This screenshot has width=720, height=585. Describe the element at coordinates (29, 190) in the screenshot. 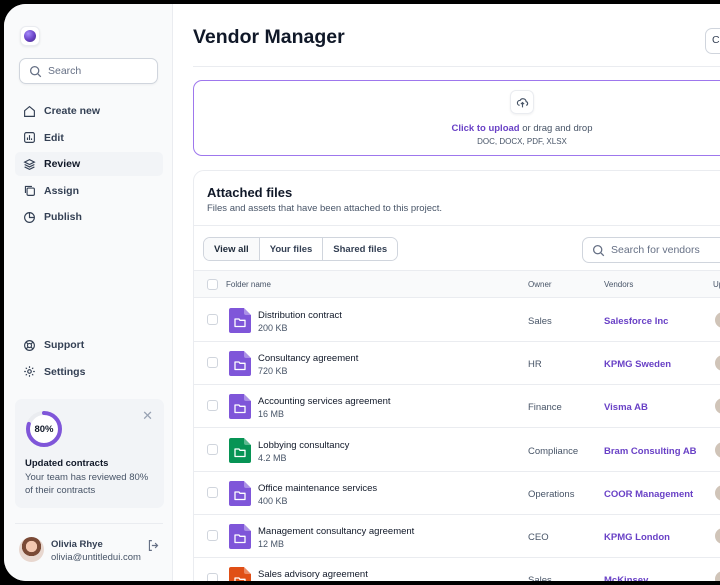

I see `copy-icon` at that location.